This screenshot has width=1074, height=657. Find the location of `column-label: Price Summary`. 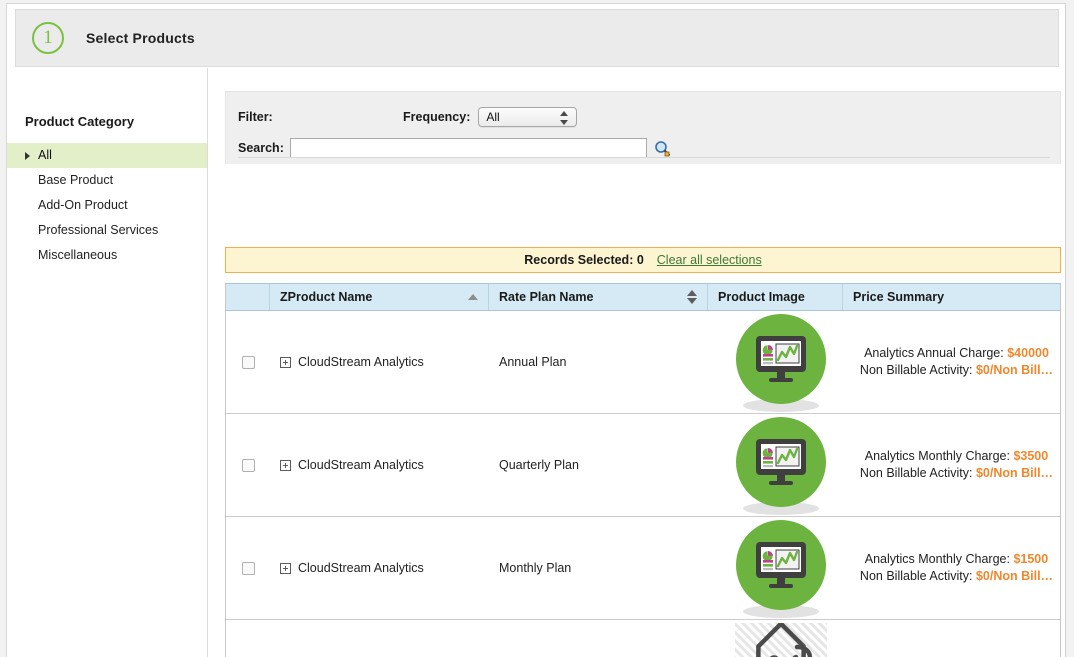

column-label: Price Summary is located at coordinates (899, 297).